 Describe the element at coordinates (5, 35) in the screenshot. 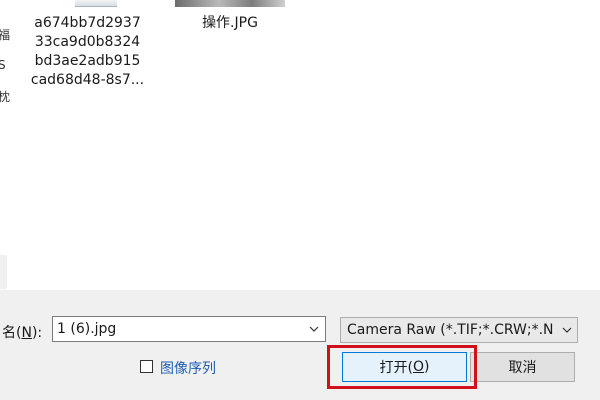

I see `left-edge-char: 福` at that location.